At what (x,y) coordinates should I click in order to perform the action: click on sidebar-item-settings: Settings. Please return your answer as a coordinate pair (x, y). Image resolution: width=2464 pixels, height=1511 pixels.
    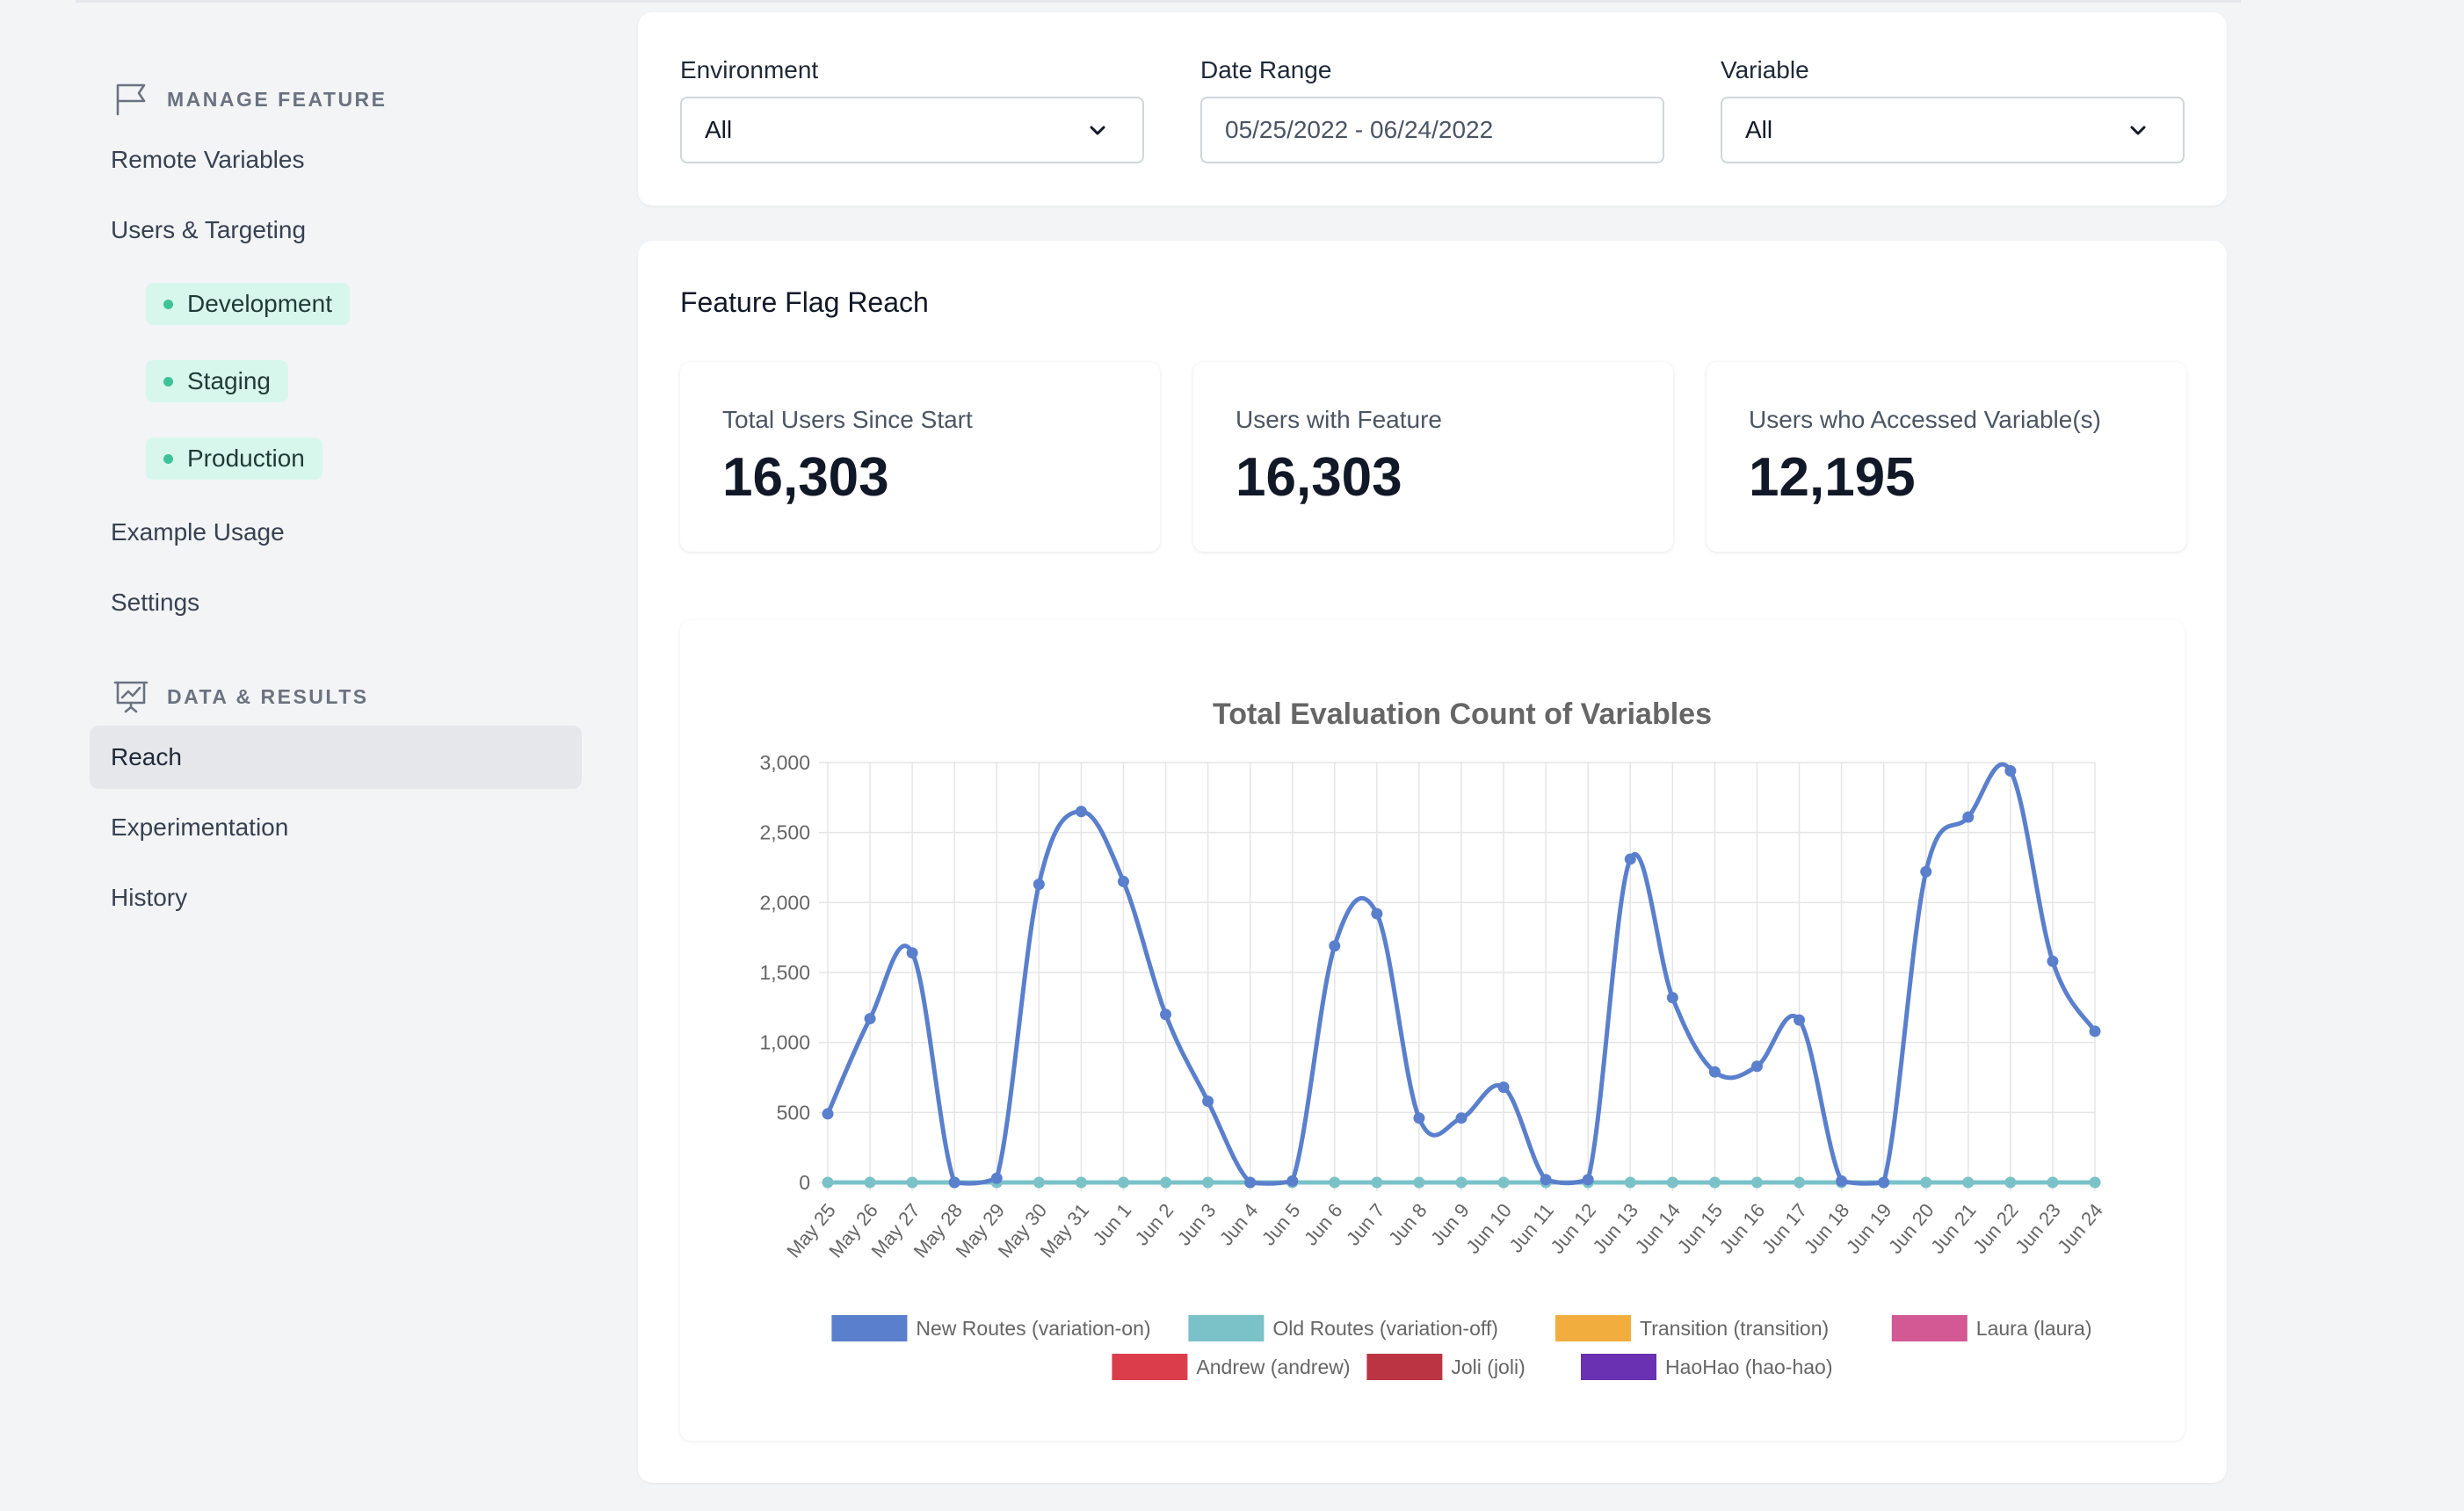
    Looking at the image, I should click on (336, 602).